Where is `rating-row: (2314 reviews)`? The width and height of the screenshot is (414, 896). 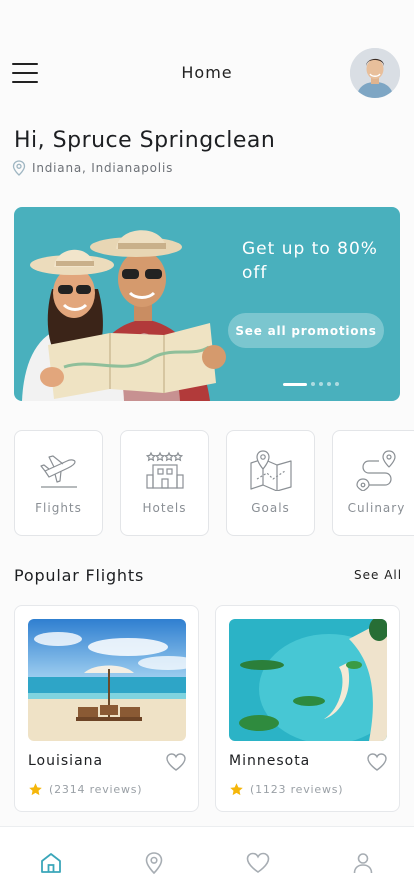
rating-row: (2314 reviews) is located at coordinates (85, 789).